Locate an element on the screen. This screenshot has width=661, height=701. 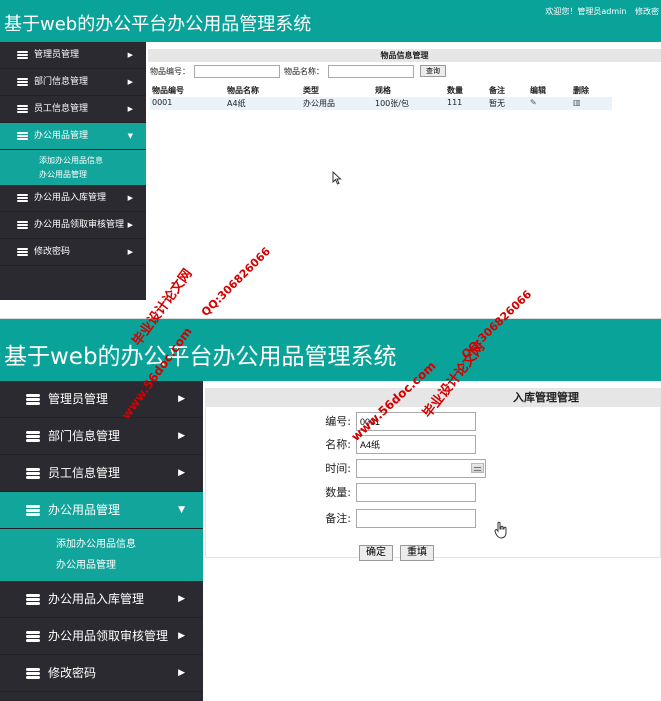
remark-field is located at coordinates (416, 518).